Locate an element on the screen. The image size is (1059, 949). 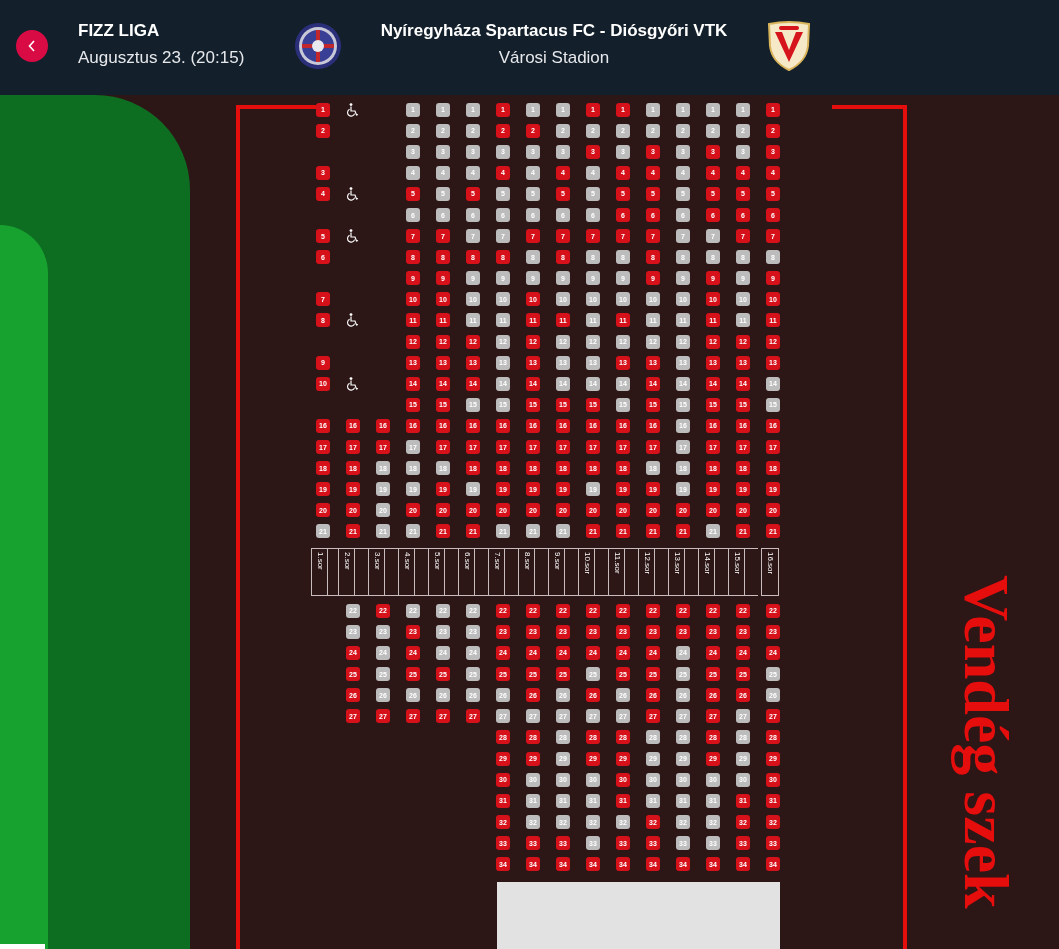
row-label: 9.sor is located at coordinates (557, 561).